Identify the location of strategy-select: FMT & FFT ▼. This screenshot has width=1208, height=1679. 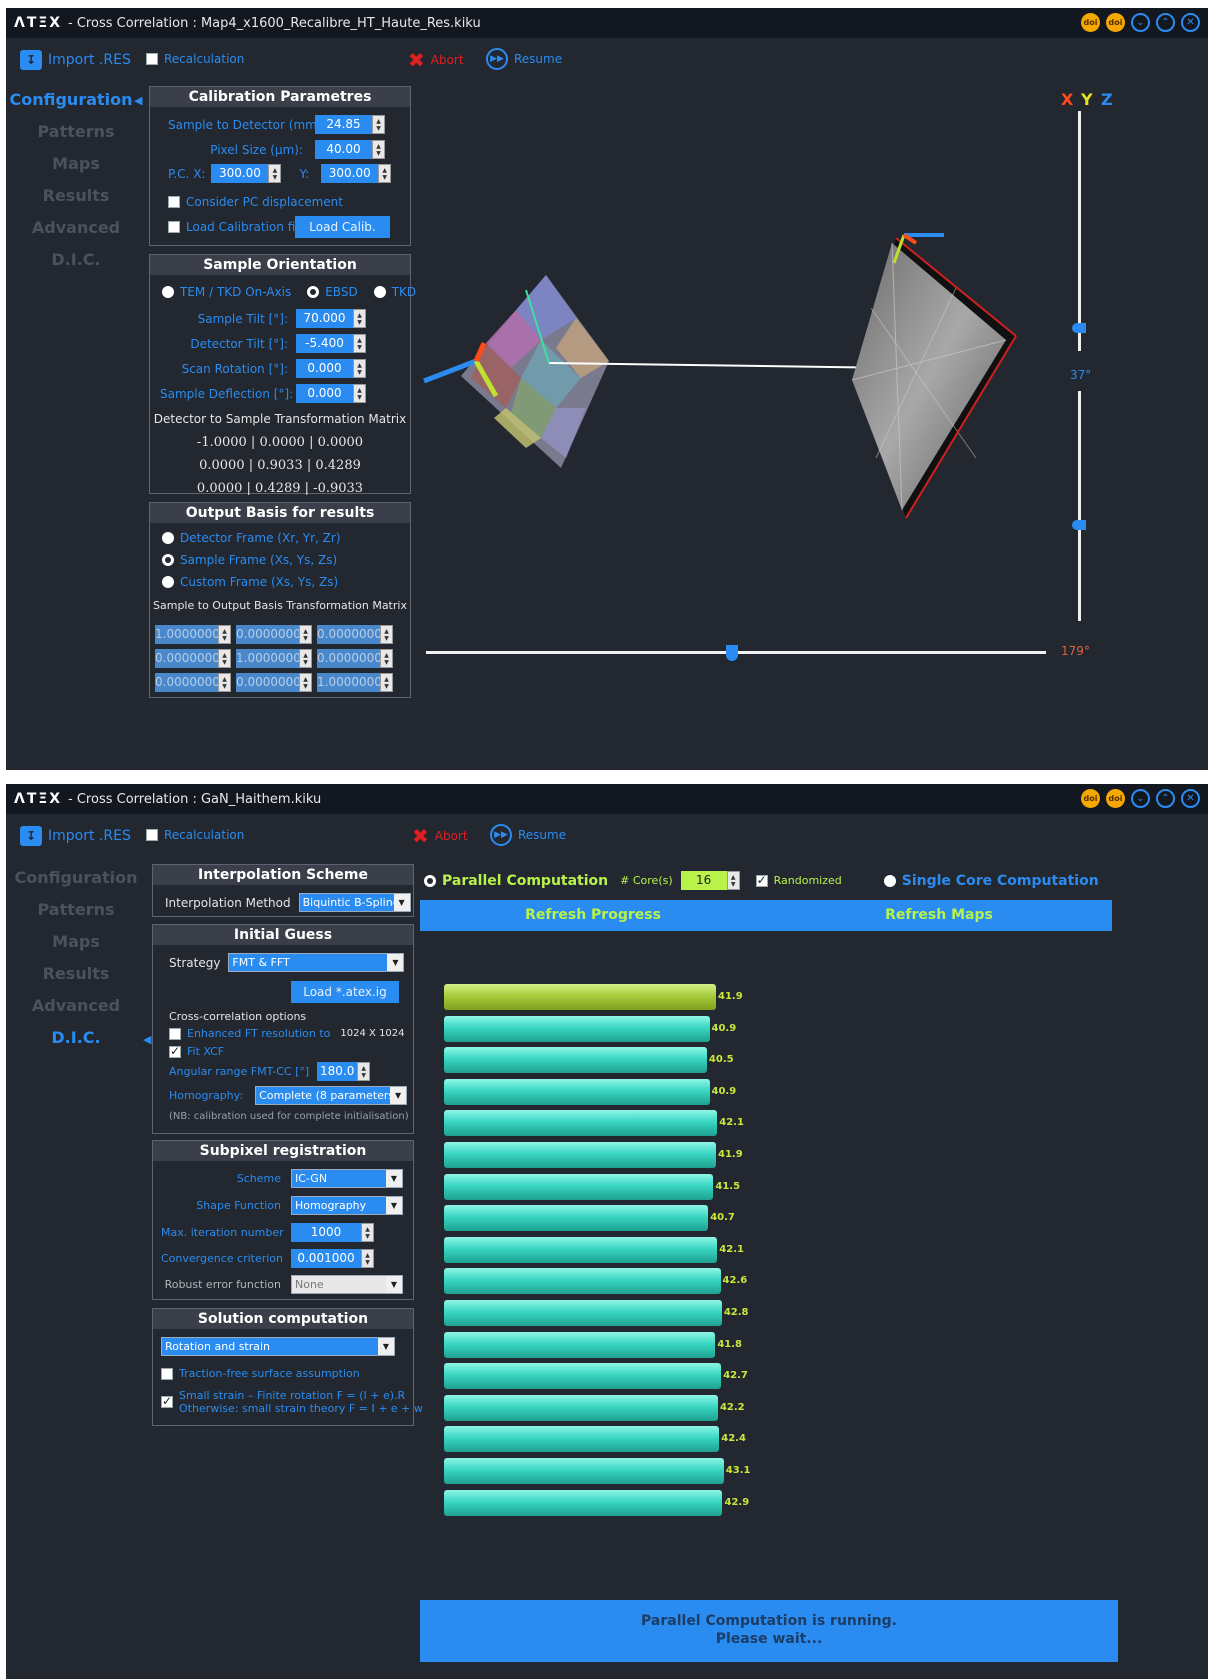
(316, 962).